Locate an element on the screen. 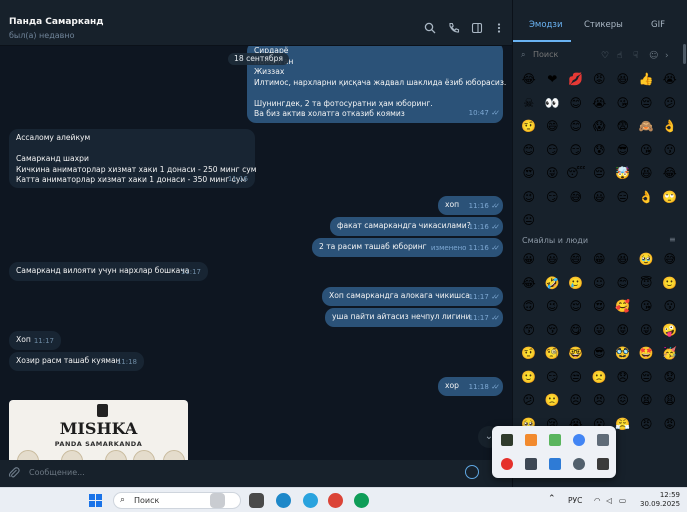  emoji-item: 😴 is located at coordinates (576, 174).